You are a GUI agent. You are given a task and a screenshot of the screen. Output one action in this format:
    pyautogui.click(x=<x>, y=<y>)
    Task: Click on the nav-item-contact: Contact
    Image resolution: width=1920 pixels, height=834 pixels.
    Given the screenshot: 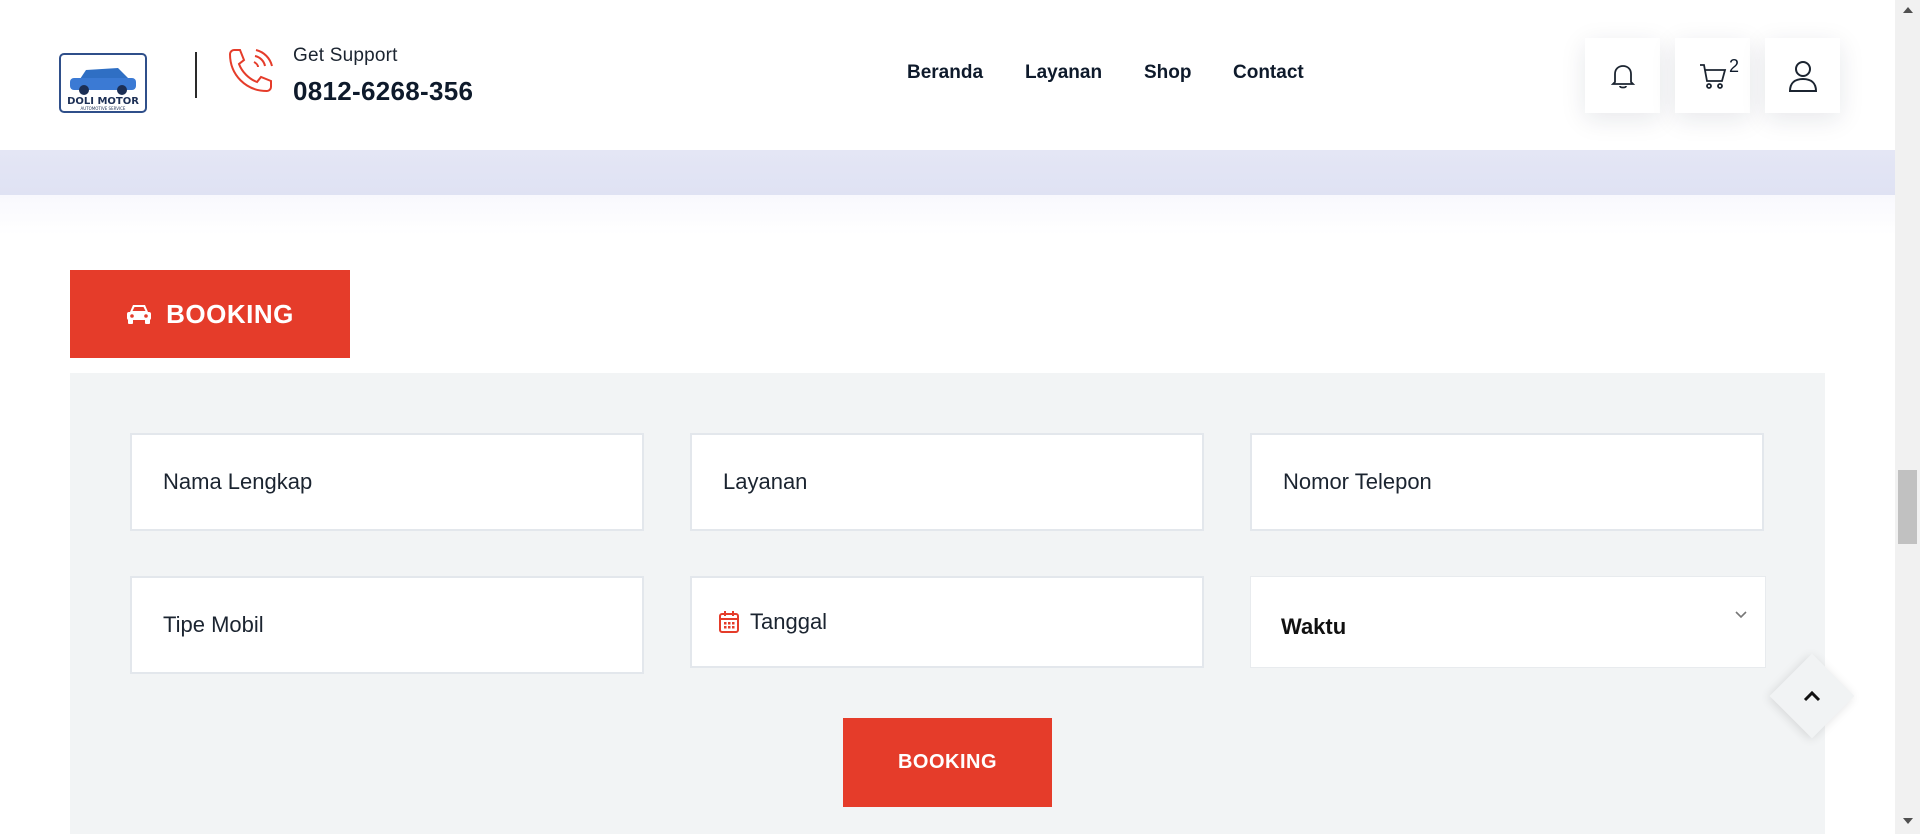 What is the action you would take?
    pyautogui.click(x=1268, y=73)
    